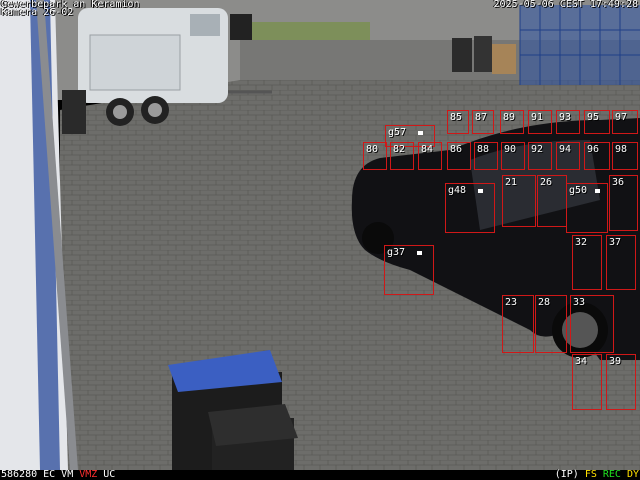  What do you see at coordinates (587, 208) in the screenshot?
I see `detection-box: g50` at bounding box center [587, 208].